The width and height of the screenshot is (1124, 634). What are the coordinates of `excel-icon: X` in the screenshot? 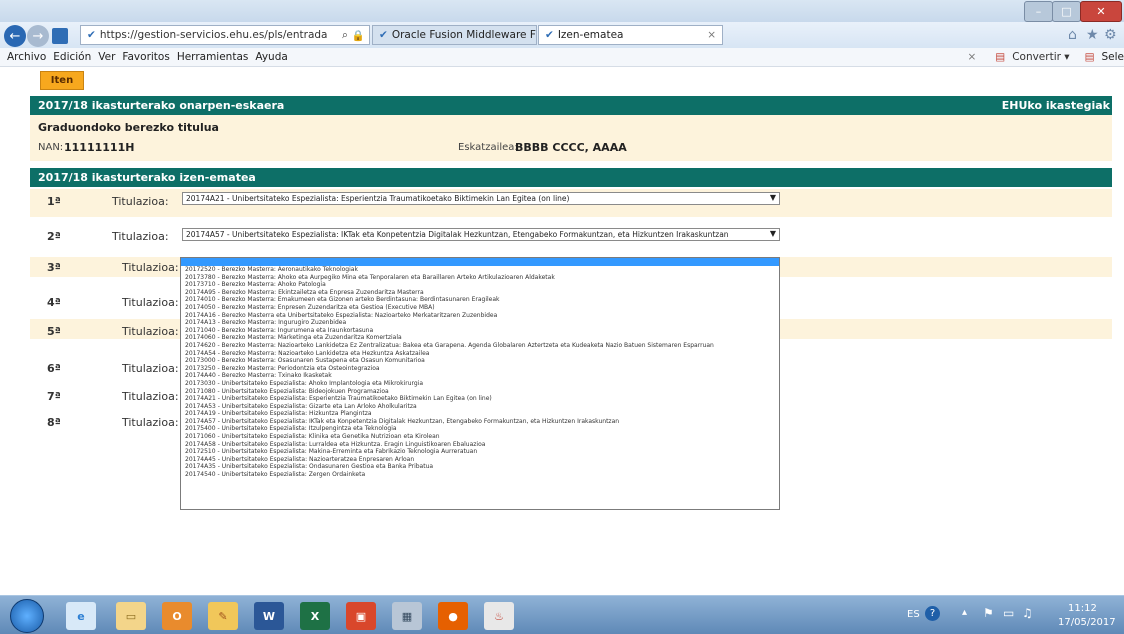 It's located at (315, 616).